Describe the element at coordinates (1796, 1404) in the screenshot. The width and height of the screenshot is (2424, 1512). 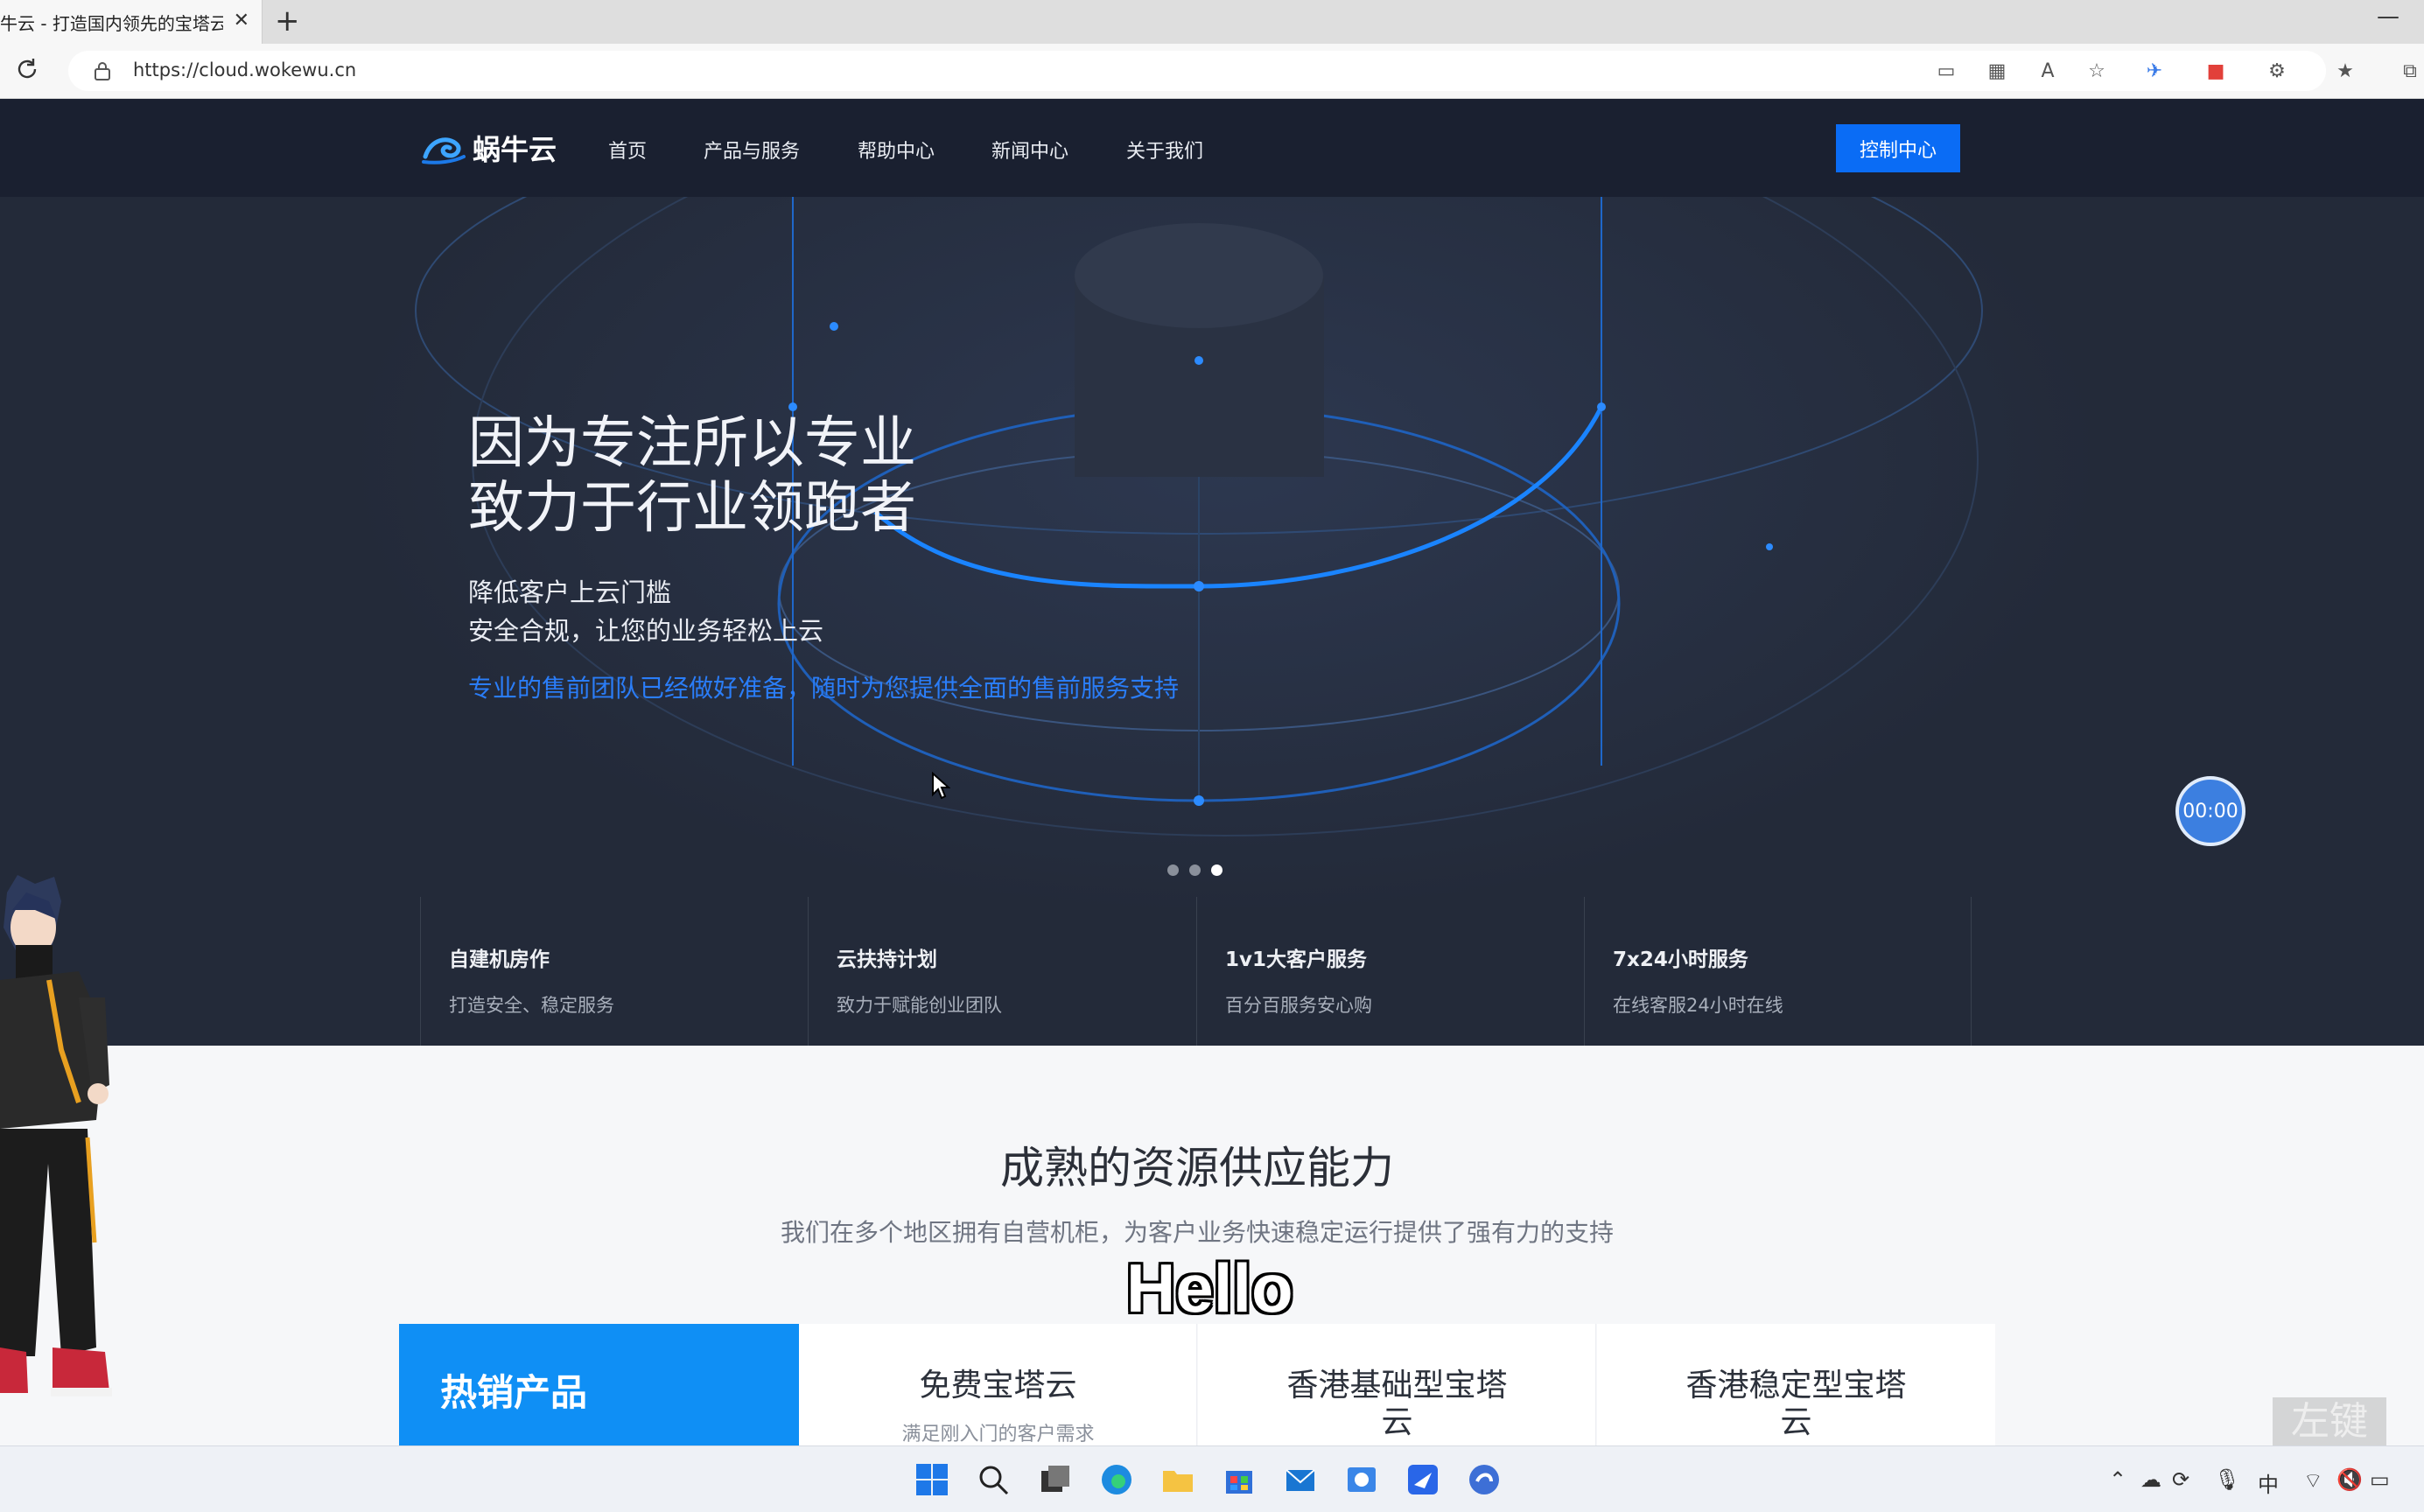
I see `product-title: 香港稳定型宝塔云` at that location.